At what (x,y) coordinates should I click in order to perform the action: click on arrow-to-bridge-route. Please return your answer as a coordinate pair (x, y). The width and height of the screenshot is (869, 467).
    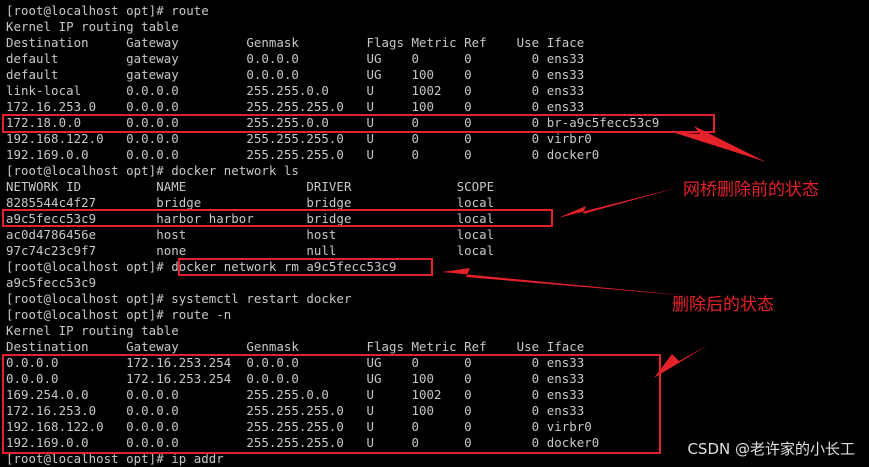
    Looking at the image, I should click on (719, 144).